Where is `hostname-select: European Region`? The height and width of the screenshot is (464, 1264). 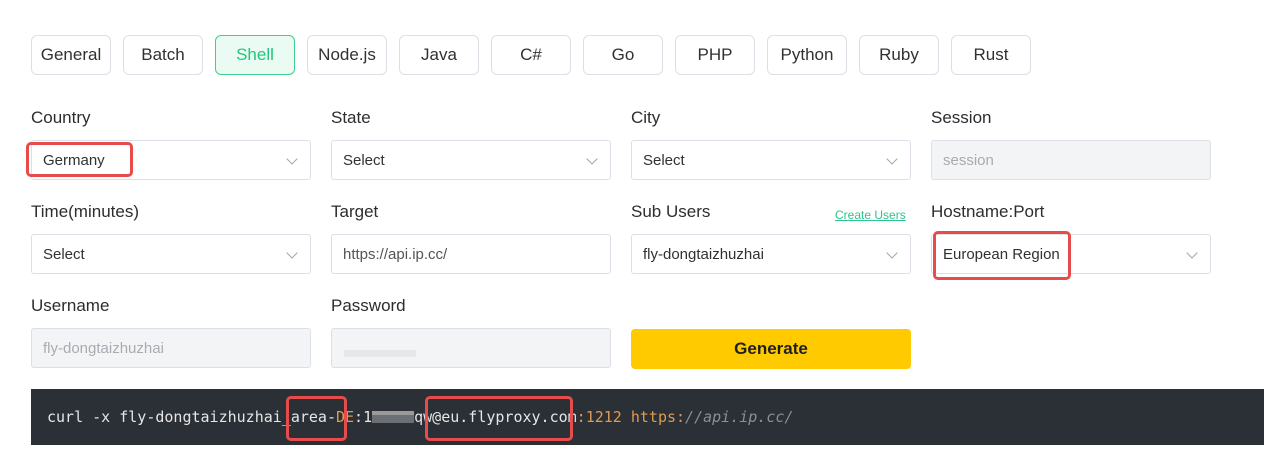
hostname-select: European Region is located at coordinates (1071, 254).